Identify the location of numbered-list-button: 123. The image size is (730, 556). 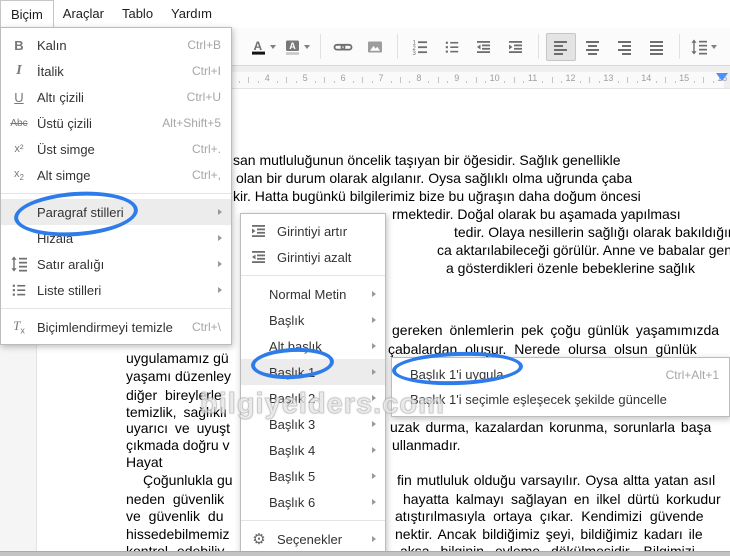
(420, 47).